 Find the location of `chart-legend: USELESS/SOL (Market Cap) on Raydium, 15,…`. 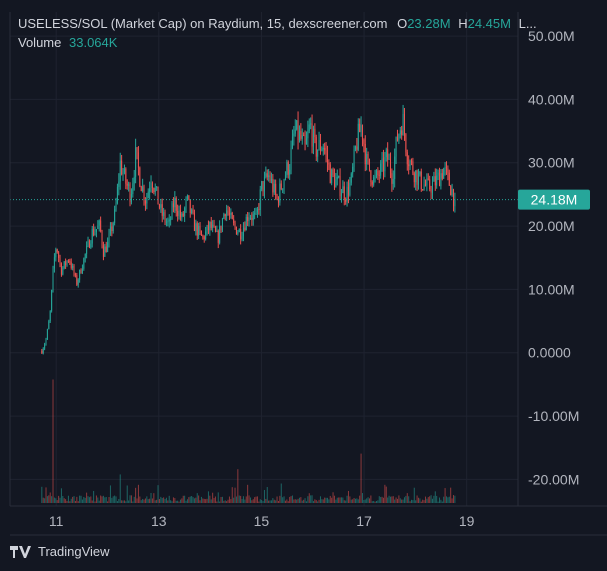

chart-legend: USELESS/SOL (Market Cap) on Raydium, 15,… is located at coordinates (277, 23).